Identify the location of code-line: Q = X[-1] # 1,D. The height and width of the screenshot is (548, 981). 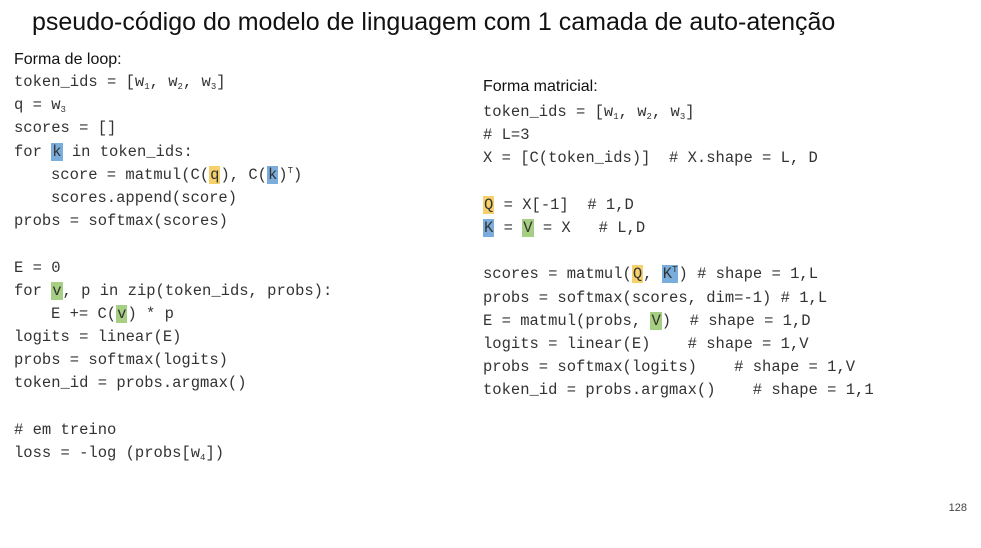
(558, 204).